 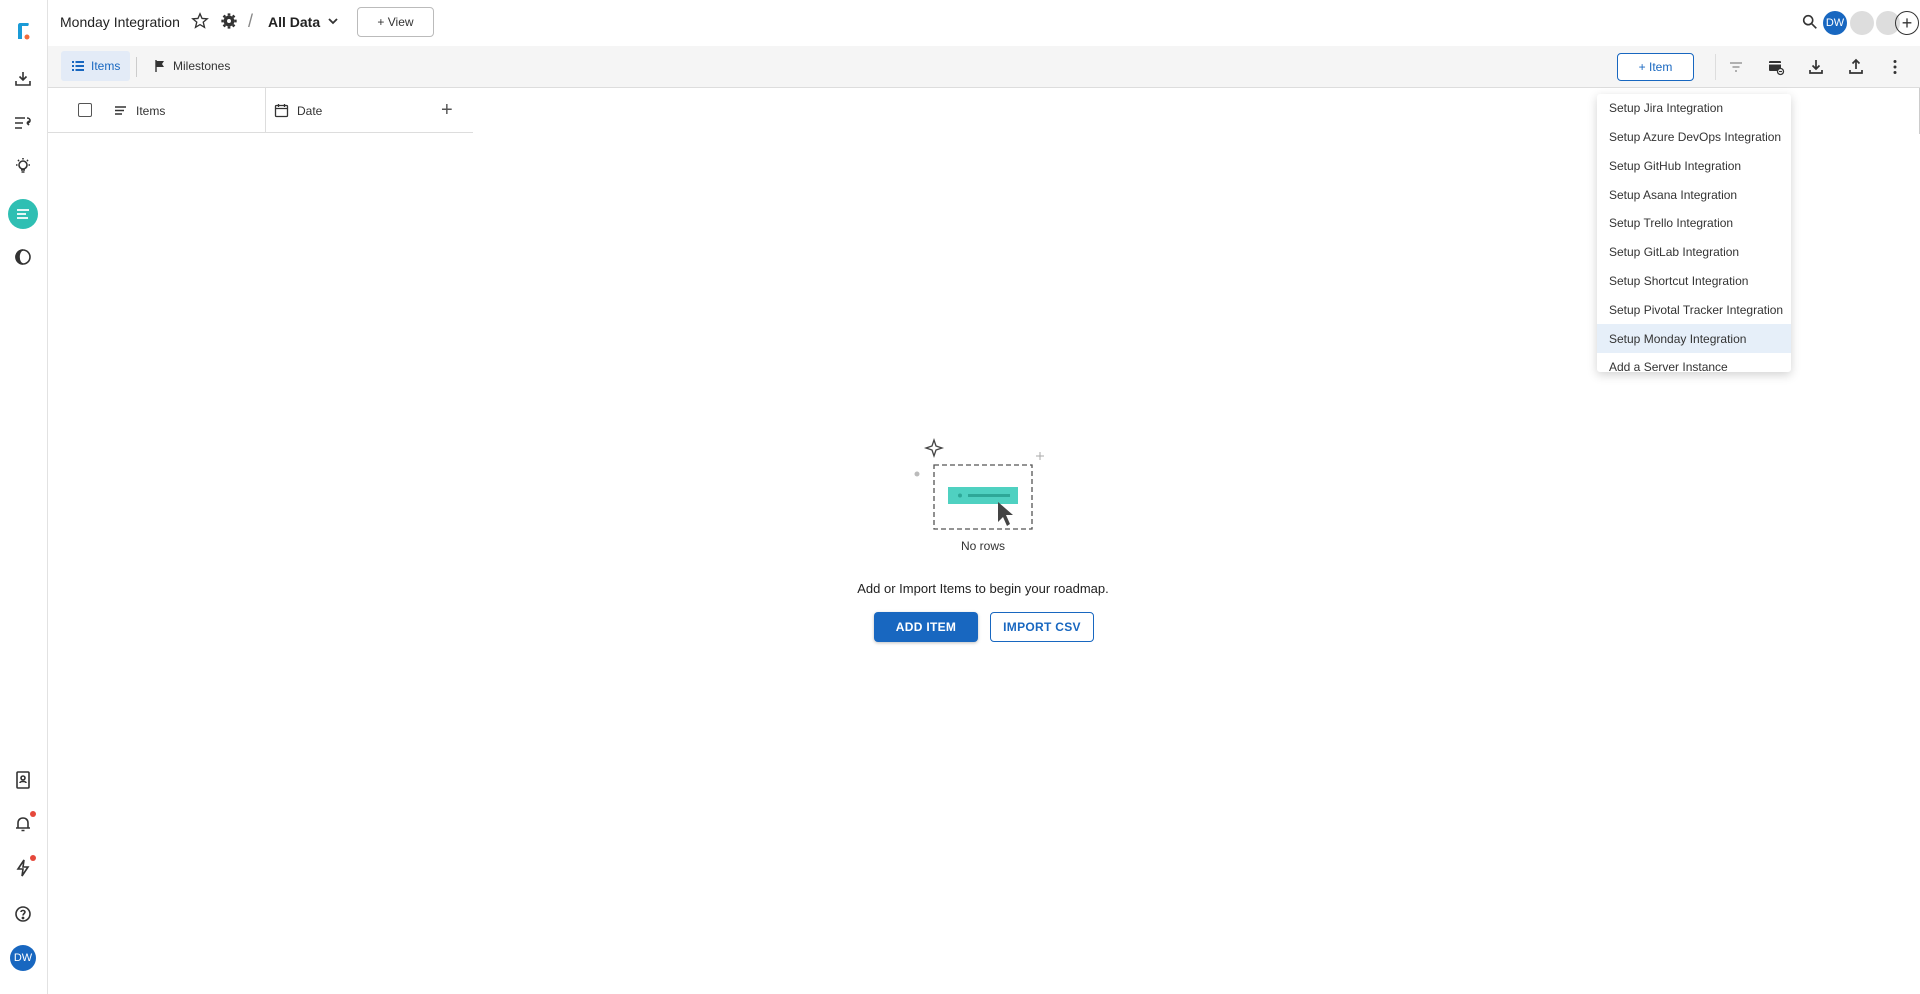 I want to click on tab-items: Items, so click(x=96, y=66).